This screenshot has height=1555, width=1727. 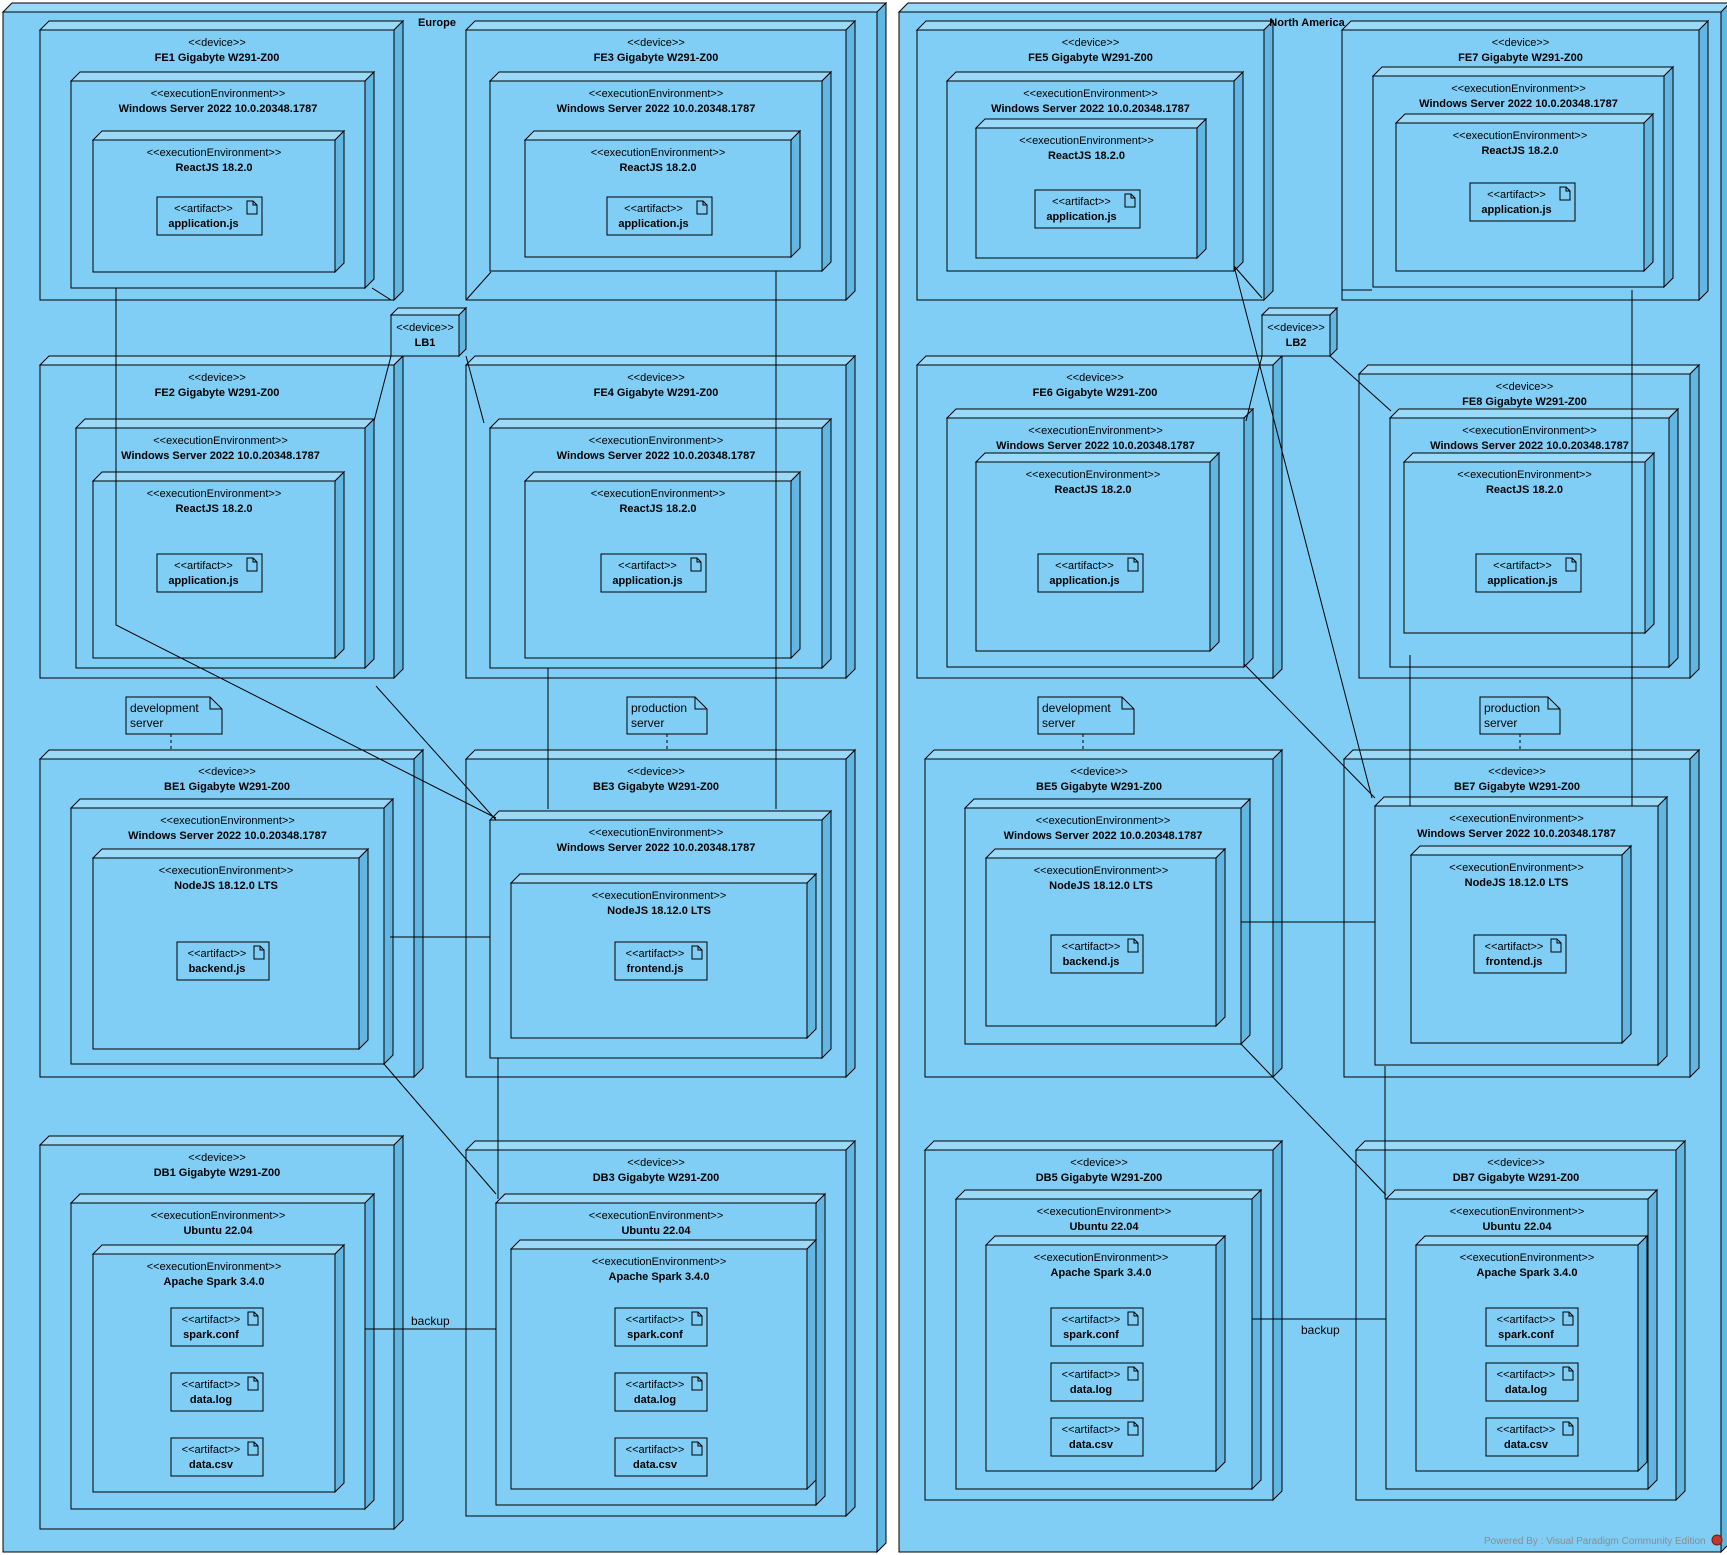 I want to click on node-label: FE2 Gigabyte W291-Z00, so click(x=217, y=393).